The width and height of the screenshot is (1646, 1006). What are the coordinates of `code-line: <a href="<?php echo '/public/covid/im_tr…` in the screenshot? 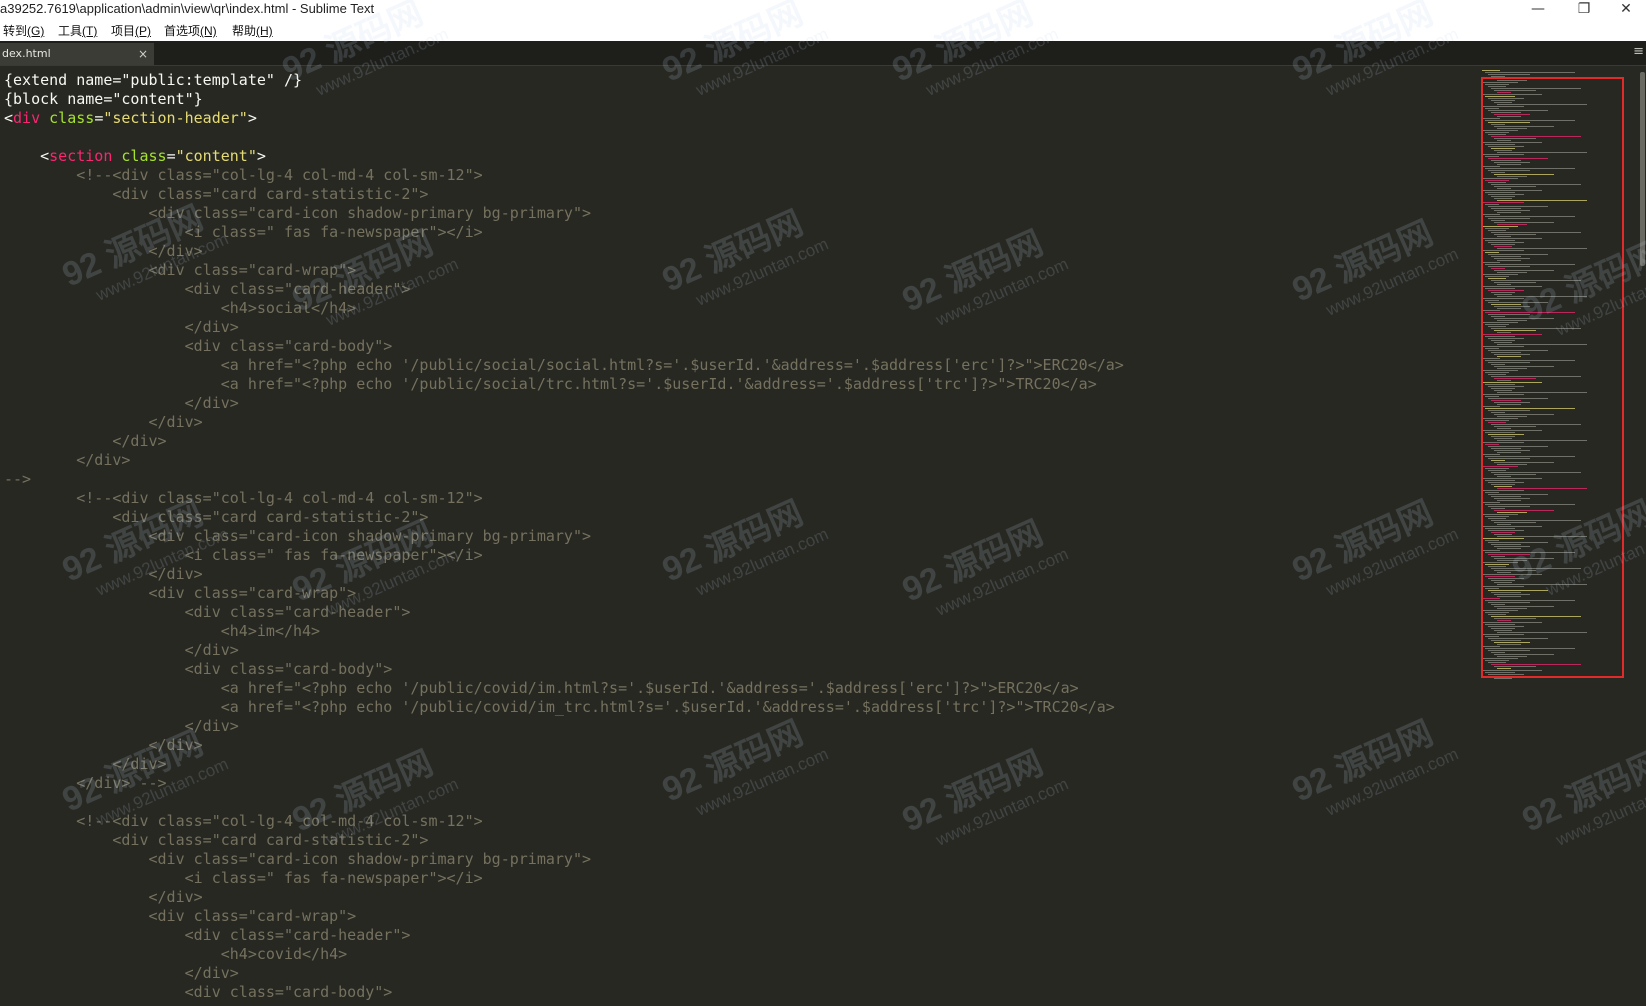 It's located at (564, 707).